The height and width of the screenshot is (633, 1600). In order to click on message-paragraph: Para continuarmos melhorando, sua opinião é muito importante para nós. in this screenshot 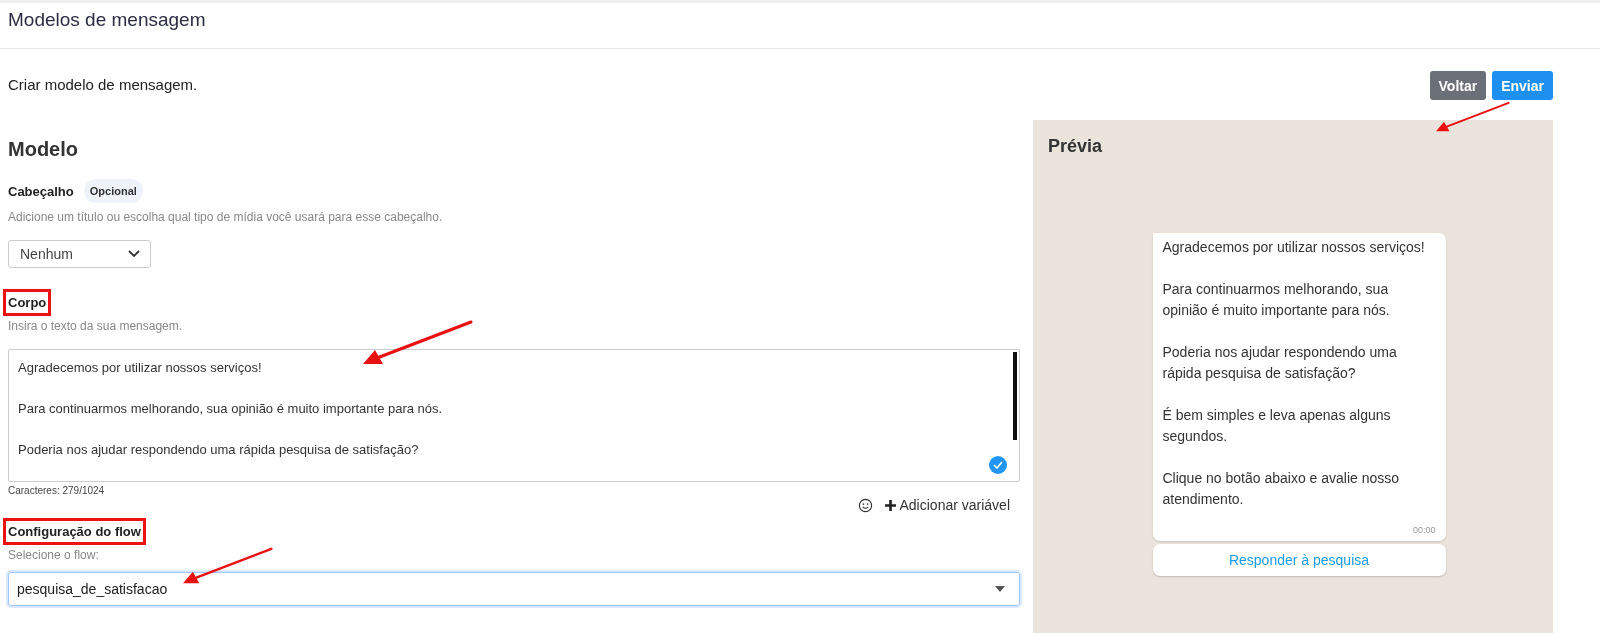, I will do `click(1276, 300)`.